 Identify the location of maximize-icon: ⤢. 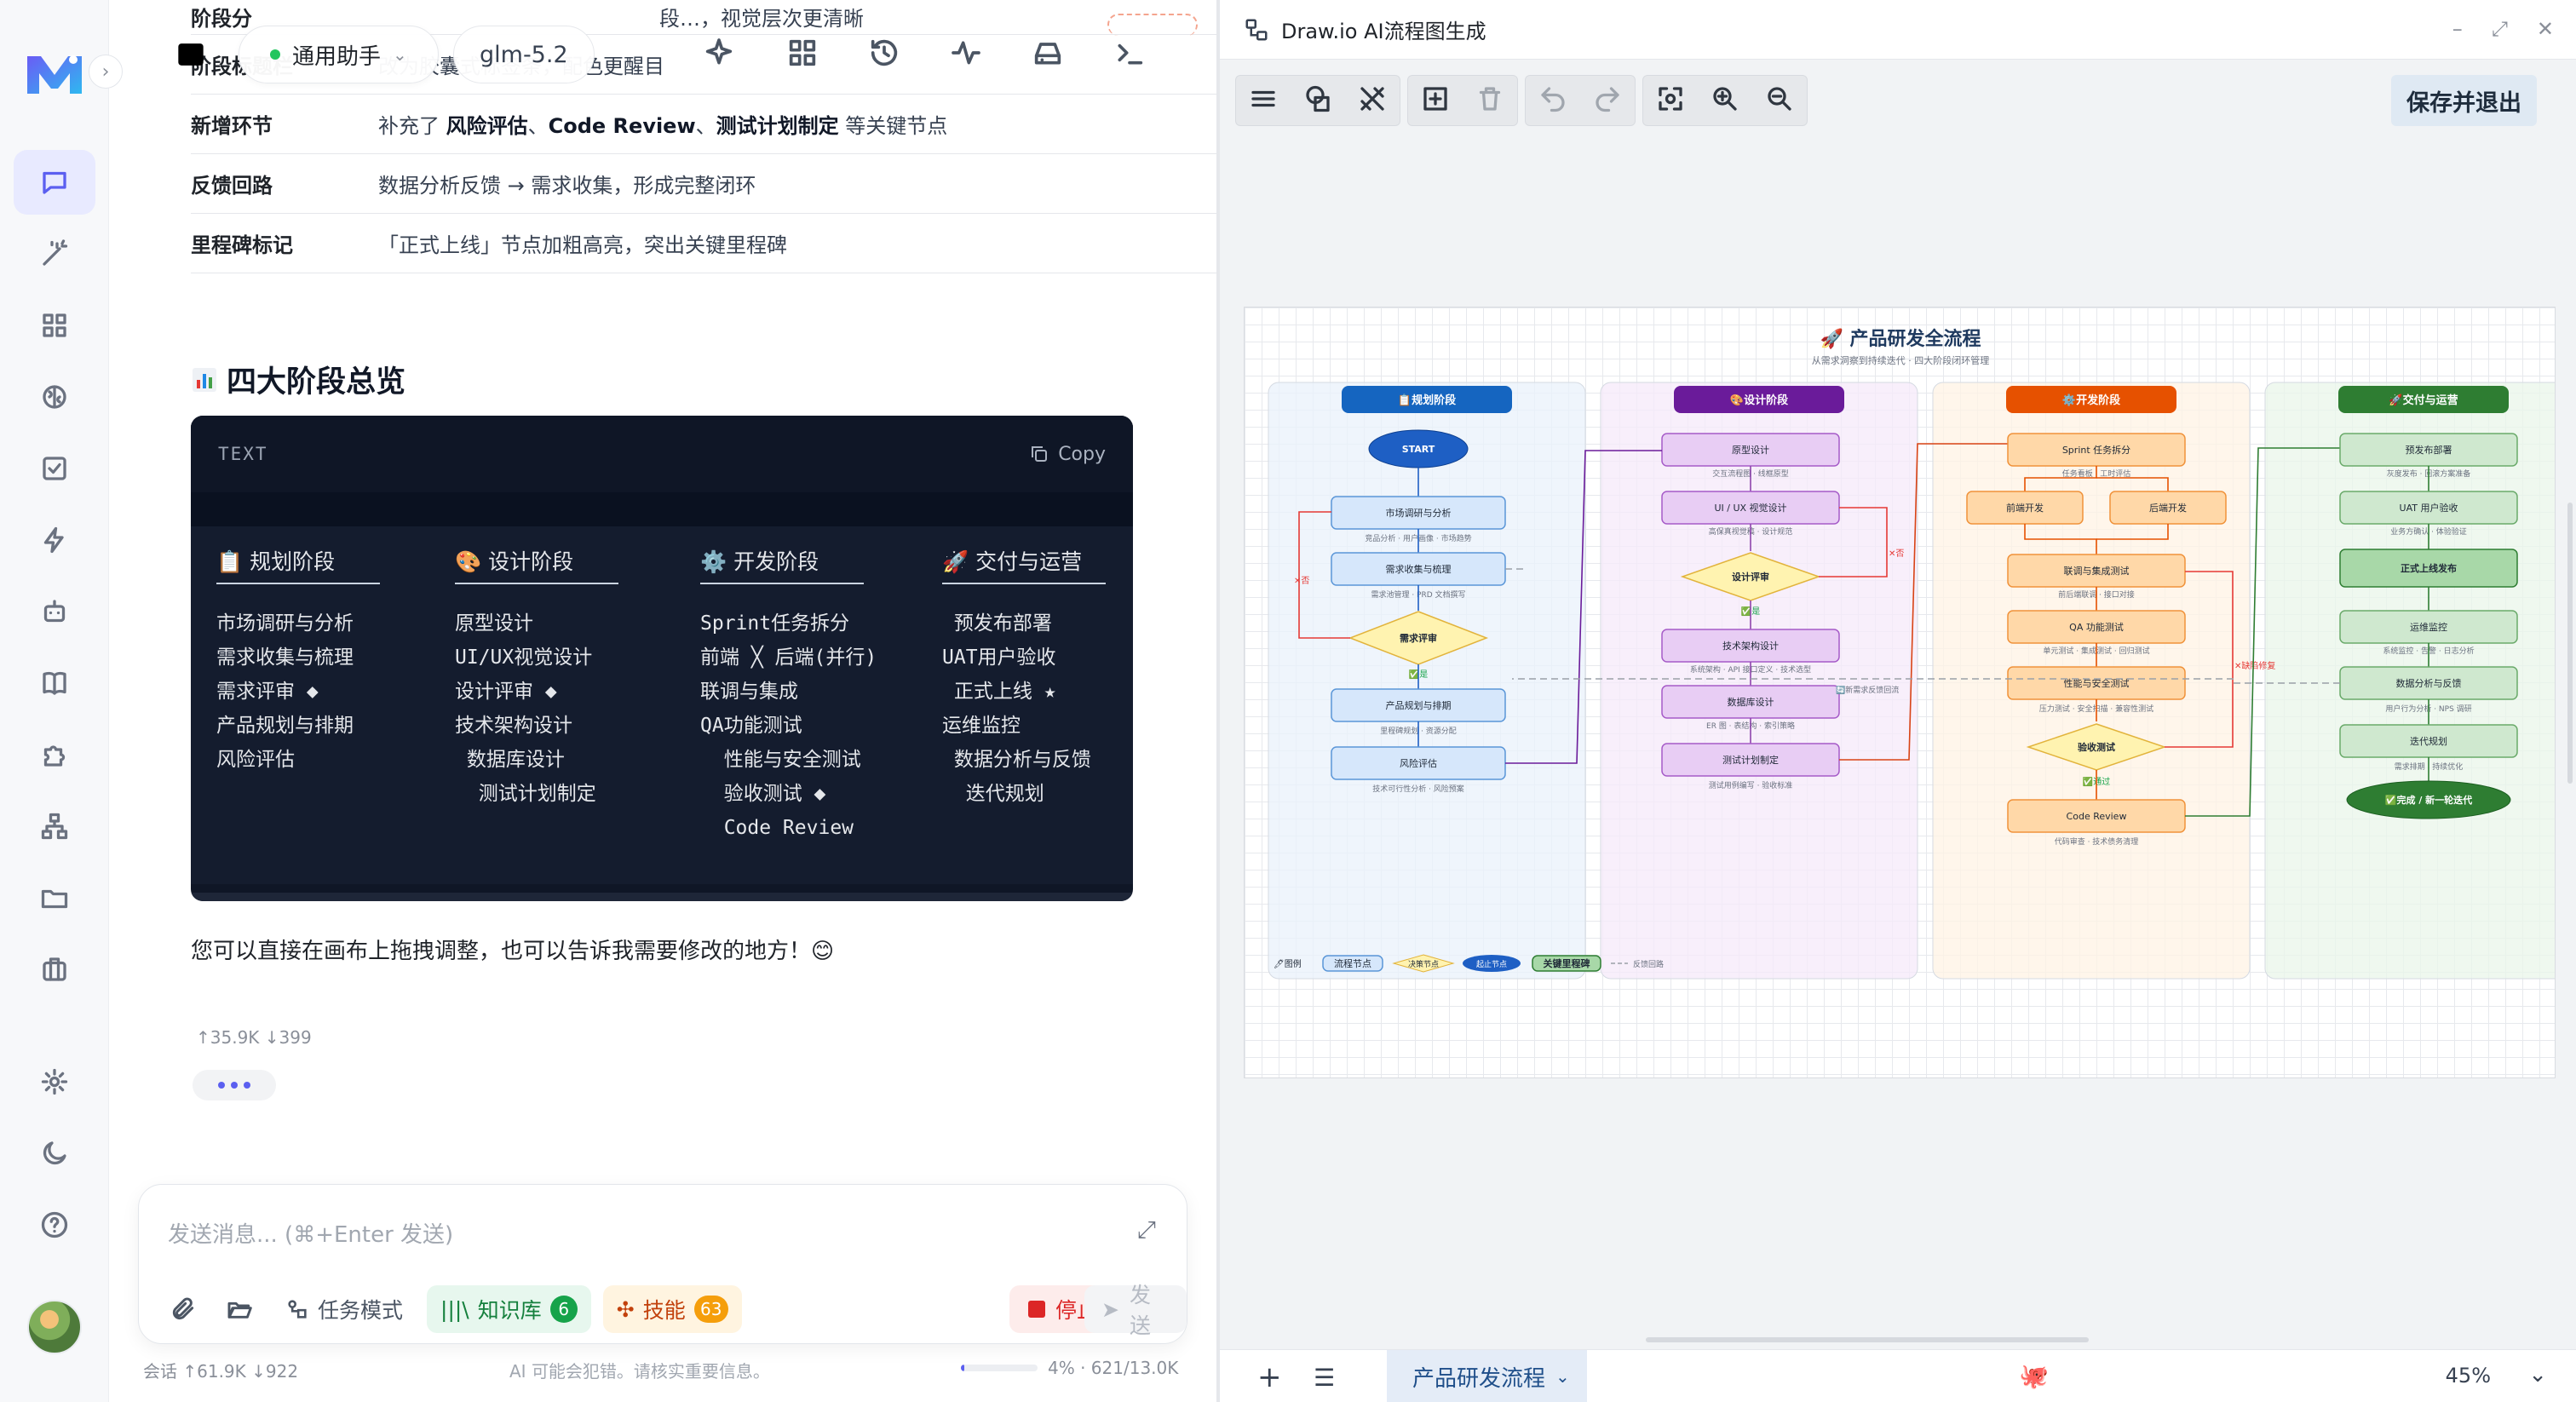
(2500, 29).